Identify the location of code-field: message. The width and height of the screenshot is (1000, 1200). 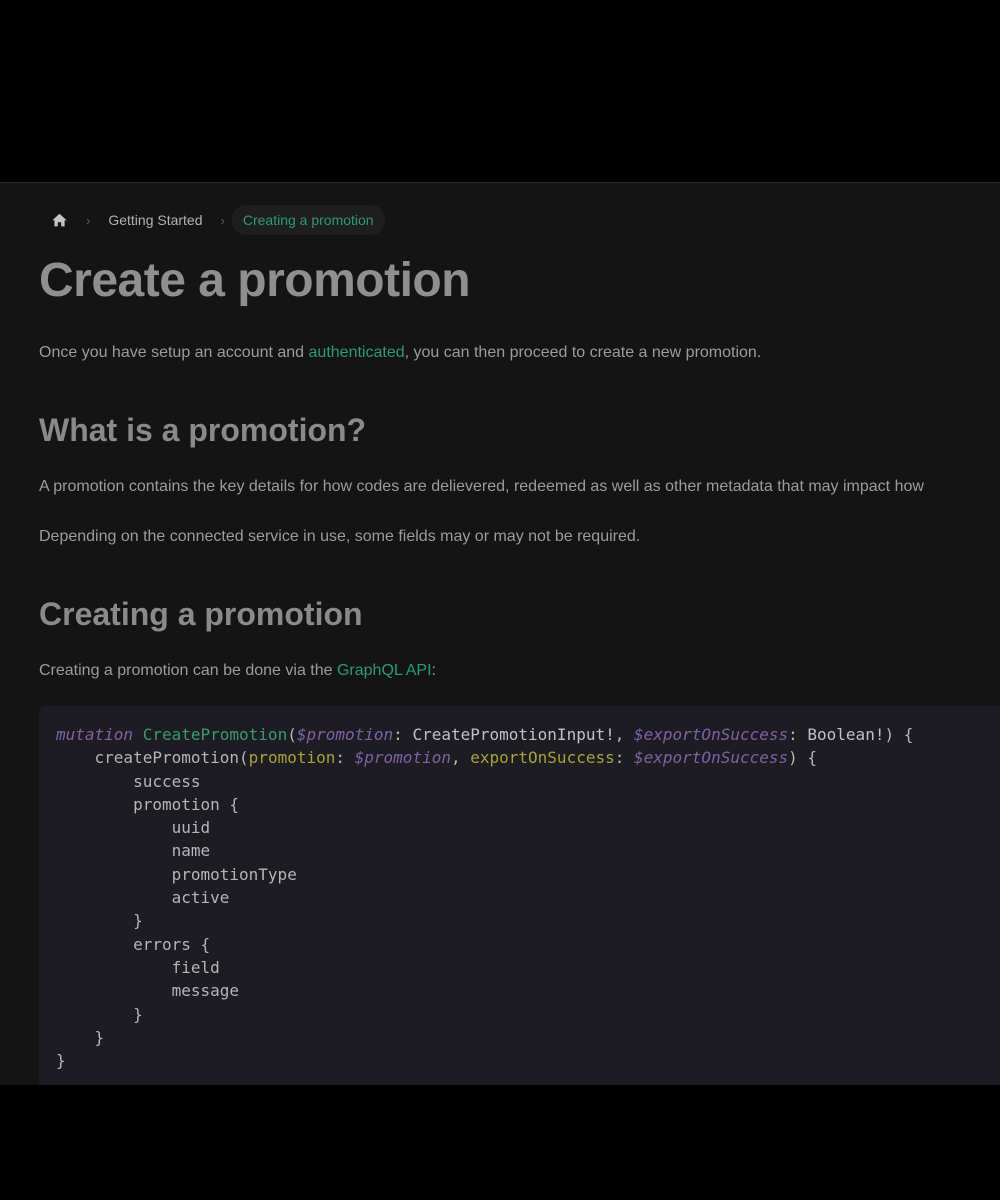
(205, 991).